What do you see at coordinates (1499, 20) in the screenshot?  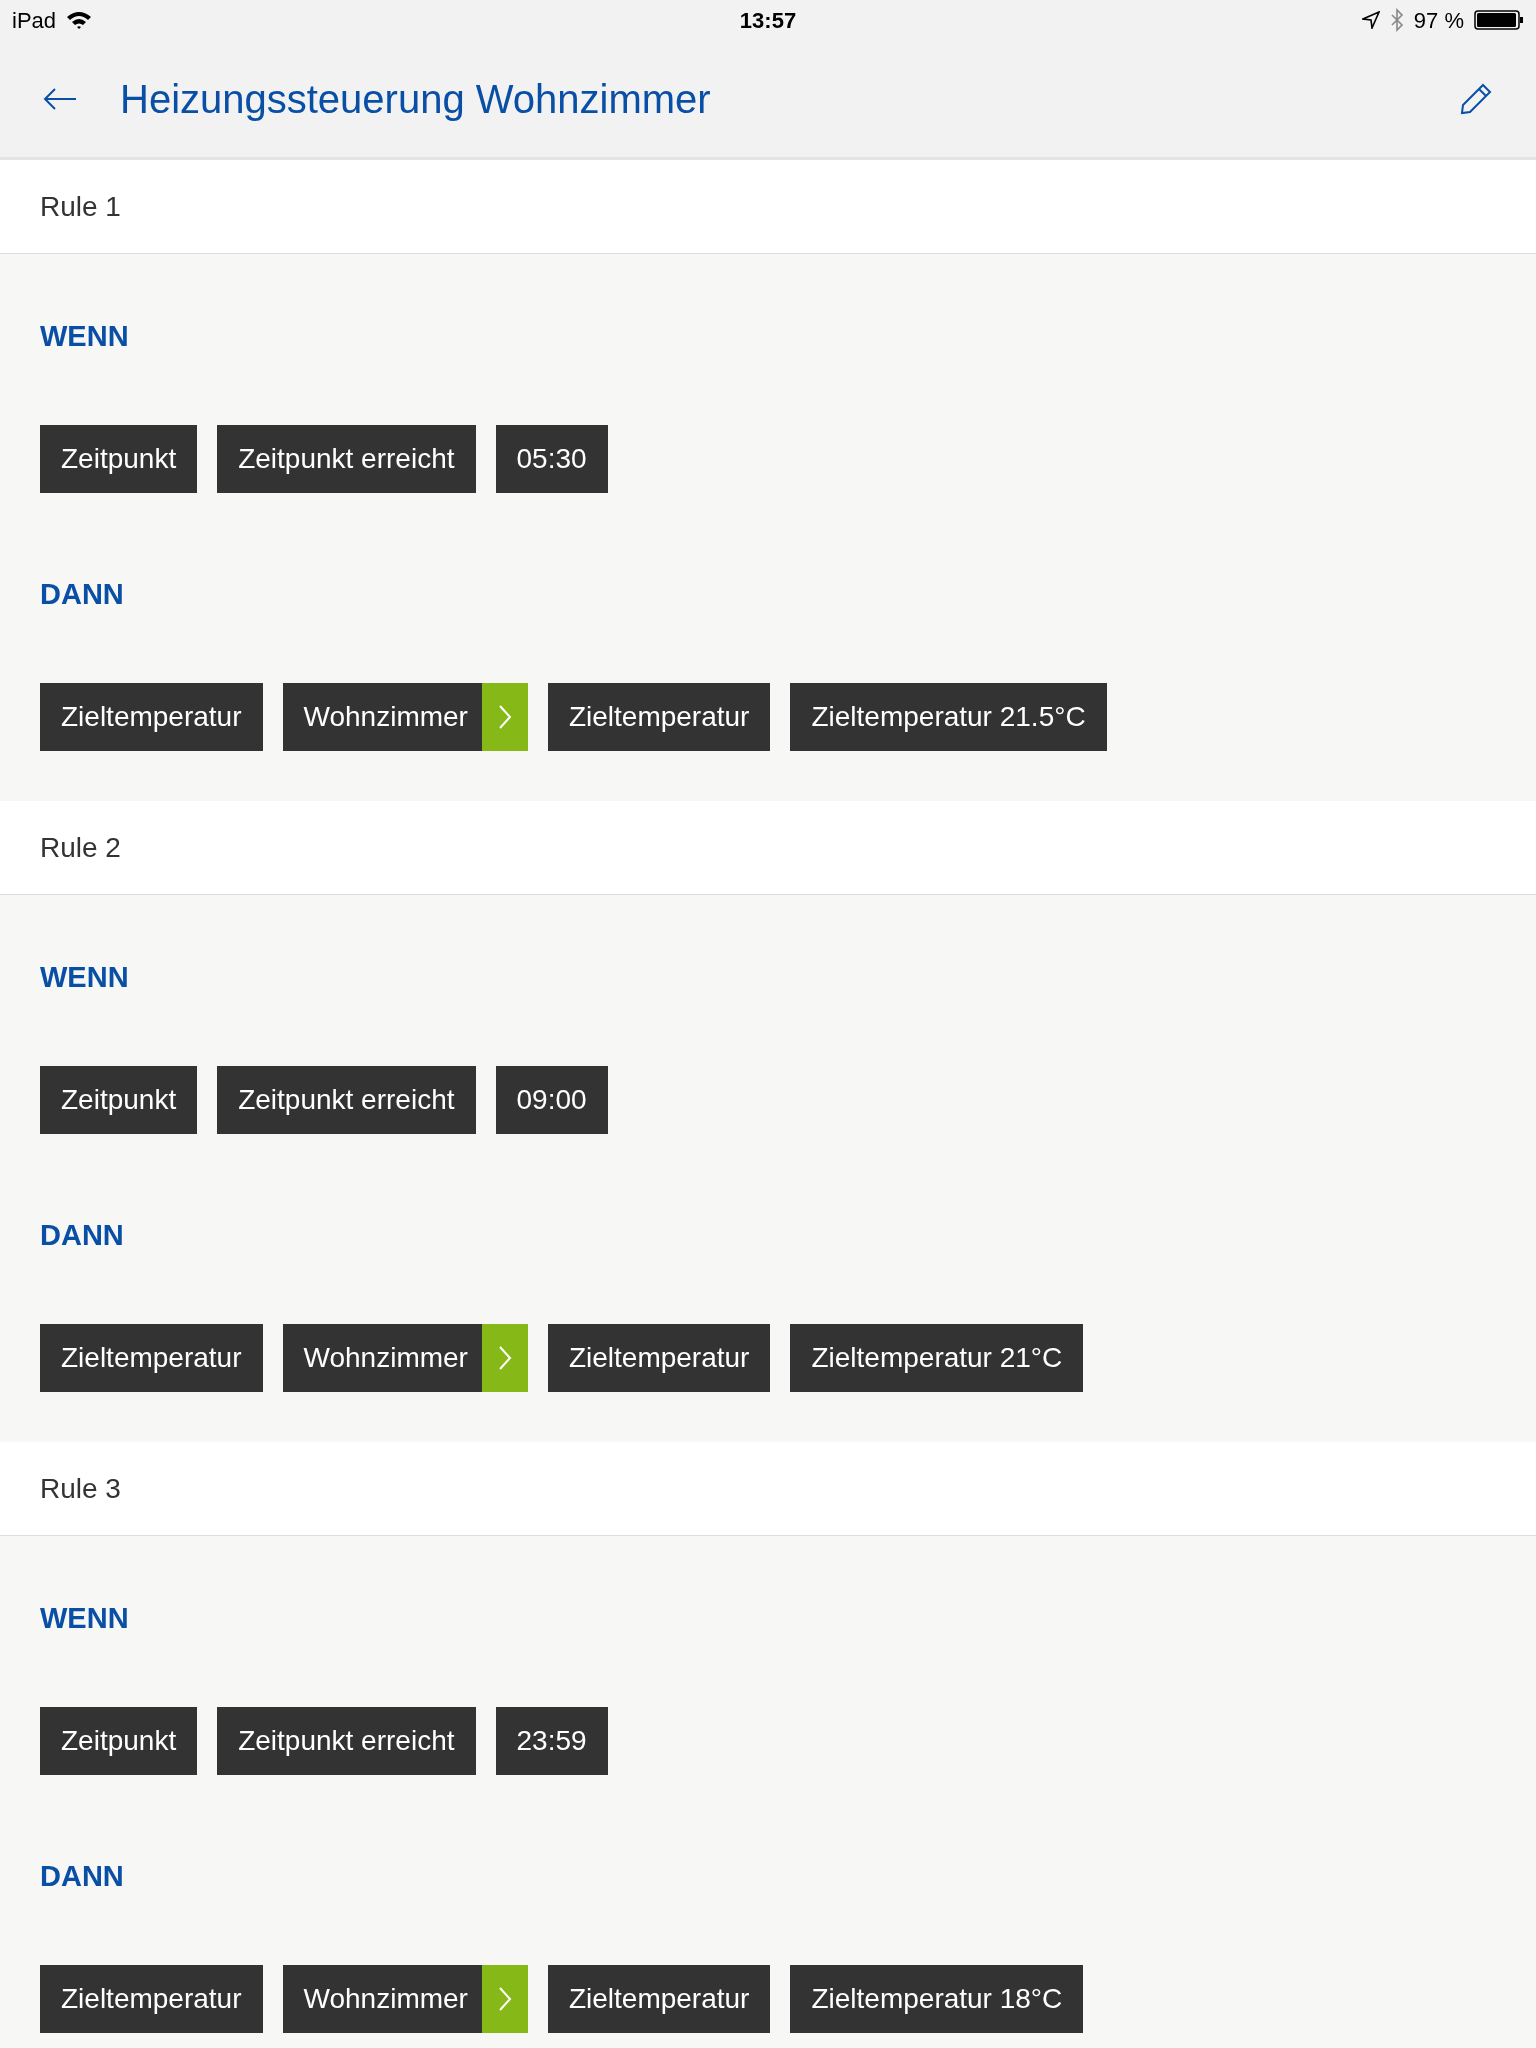 I see `battery-icon` at bounding box center [1499, 20].